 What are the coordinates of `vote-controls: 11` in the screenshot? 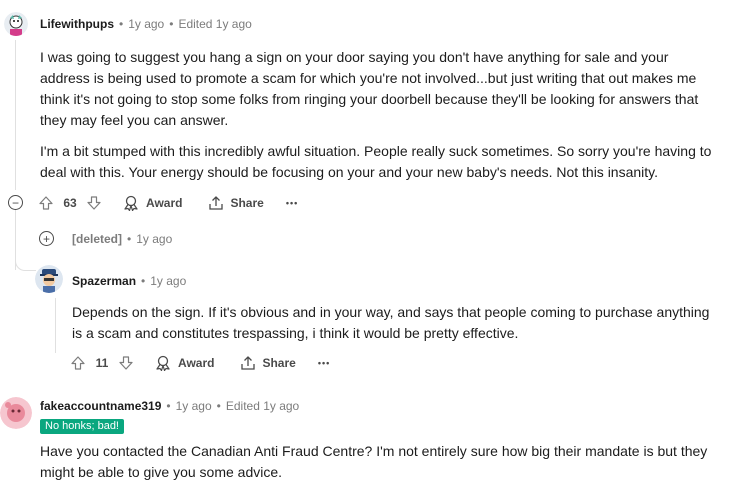 It's located at (102, 363).